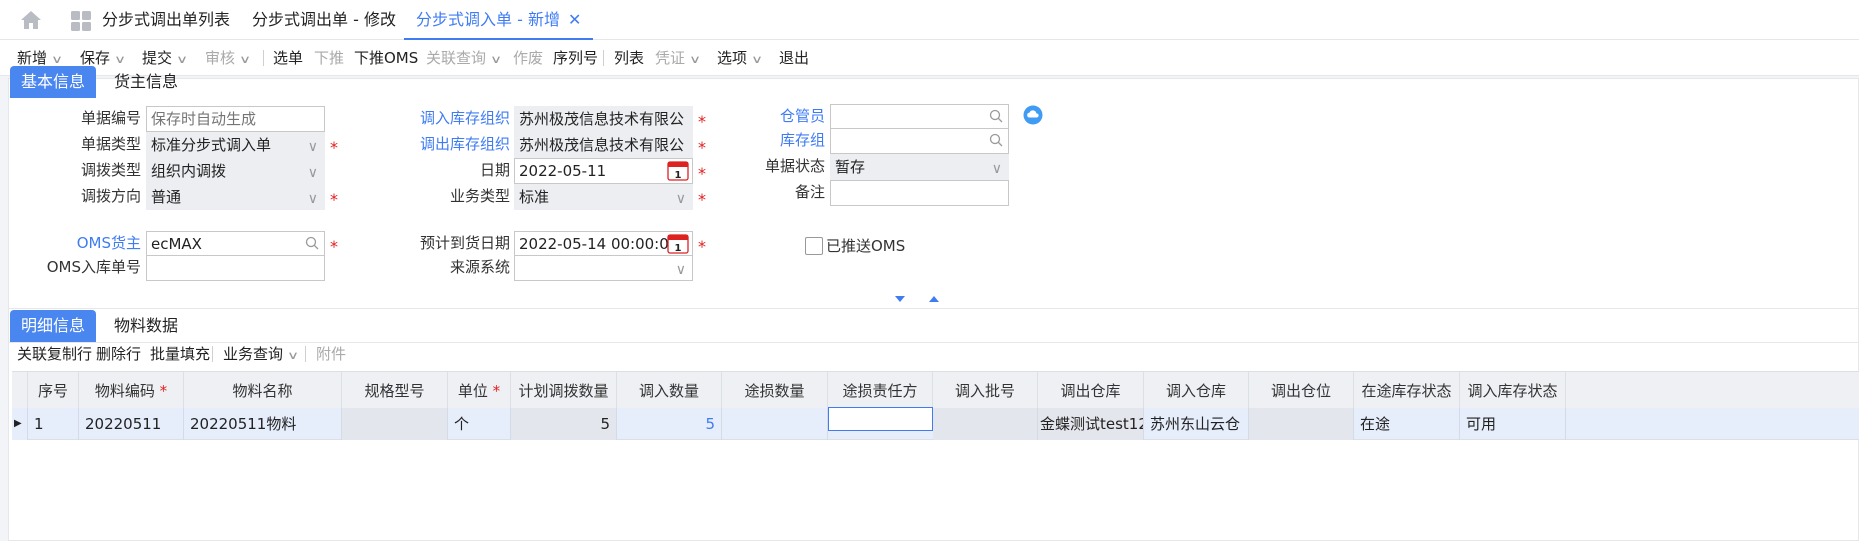 The height and width of the screenshot is (541, 1859). Describe the element at coordinates (919, 193) in the screenshot. I see `remark-field` at that location.